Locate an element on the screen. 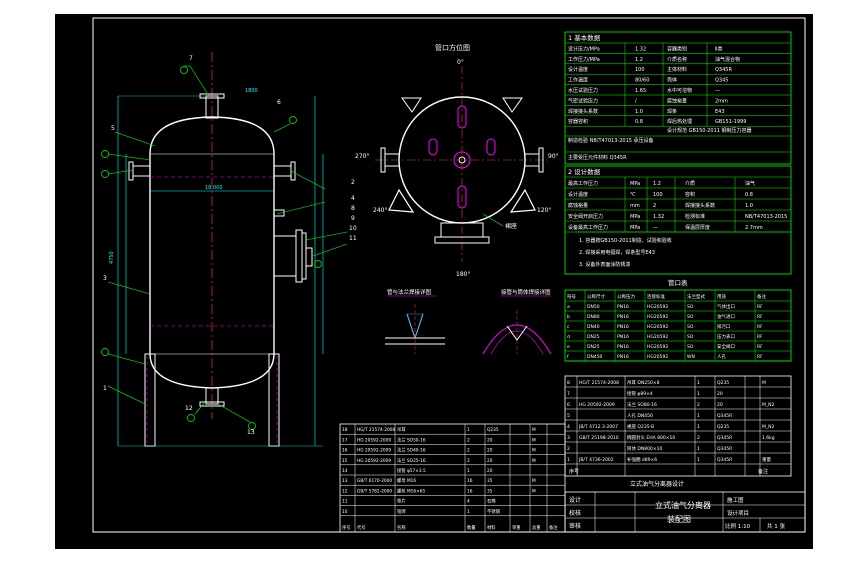 The height and width of the screenshot is (562, 867). parts-right-cell: 6 is located at coordinates (568, 405).